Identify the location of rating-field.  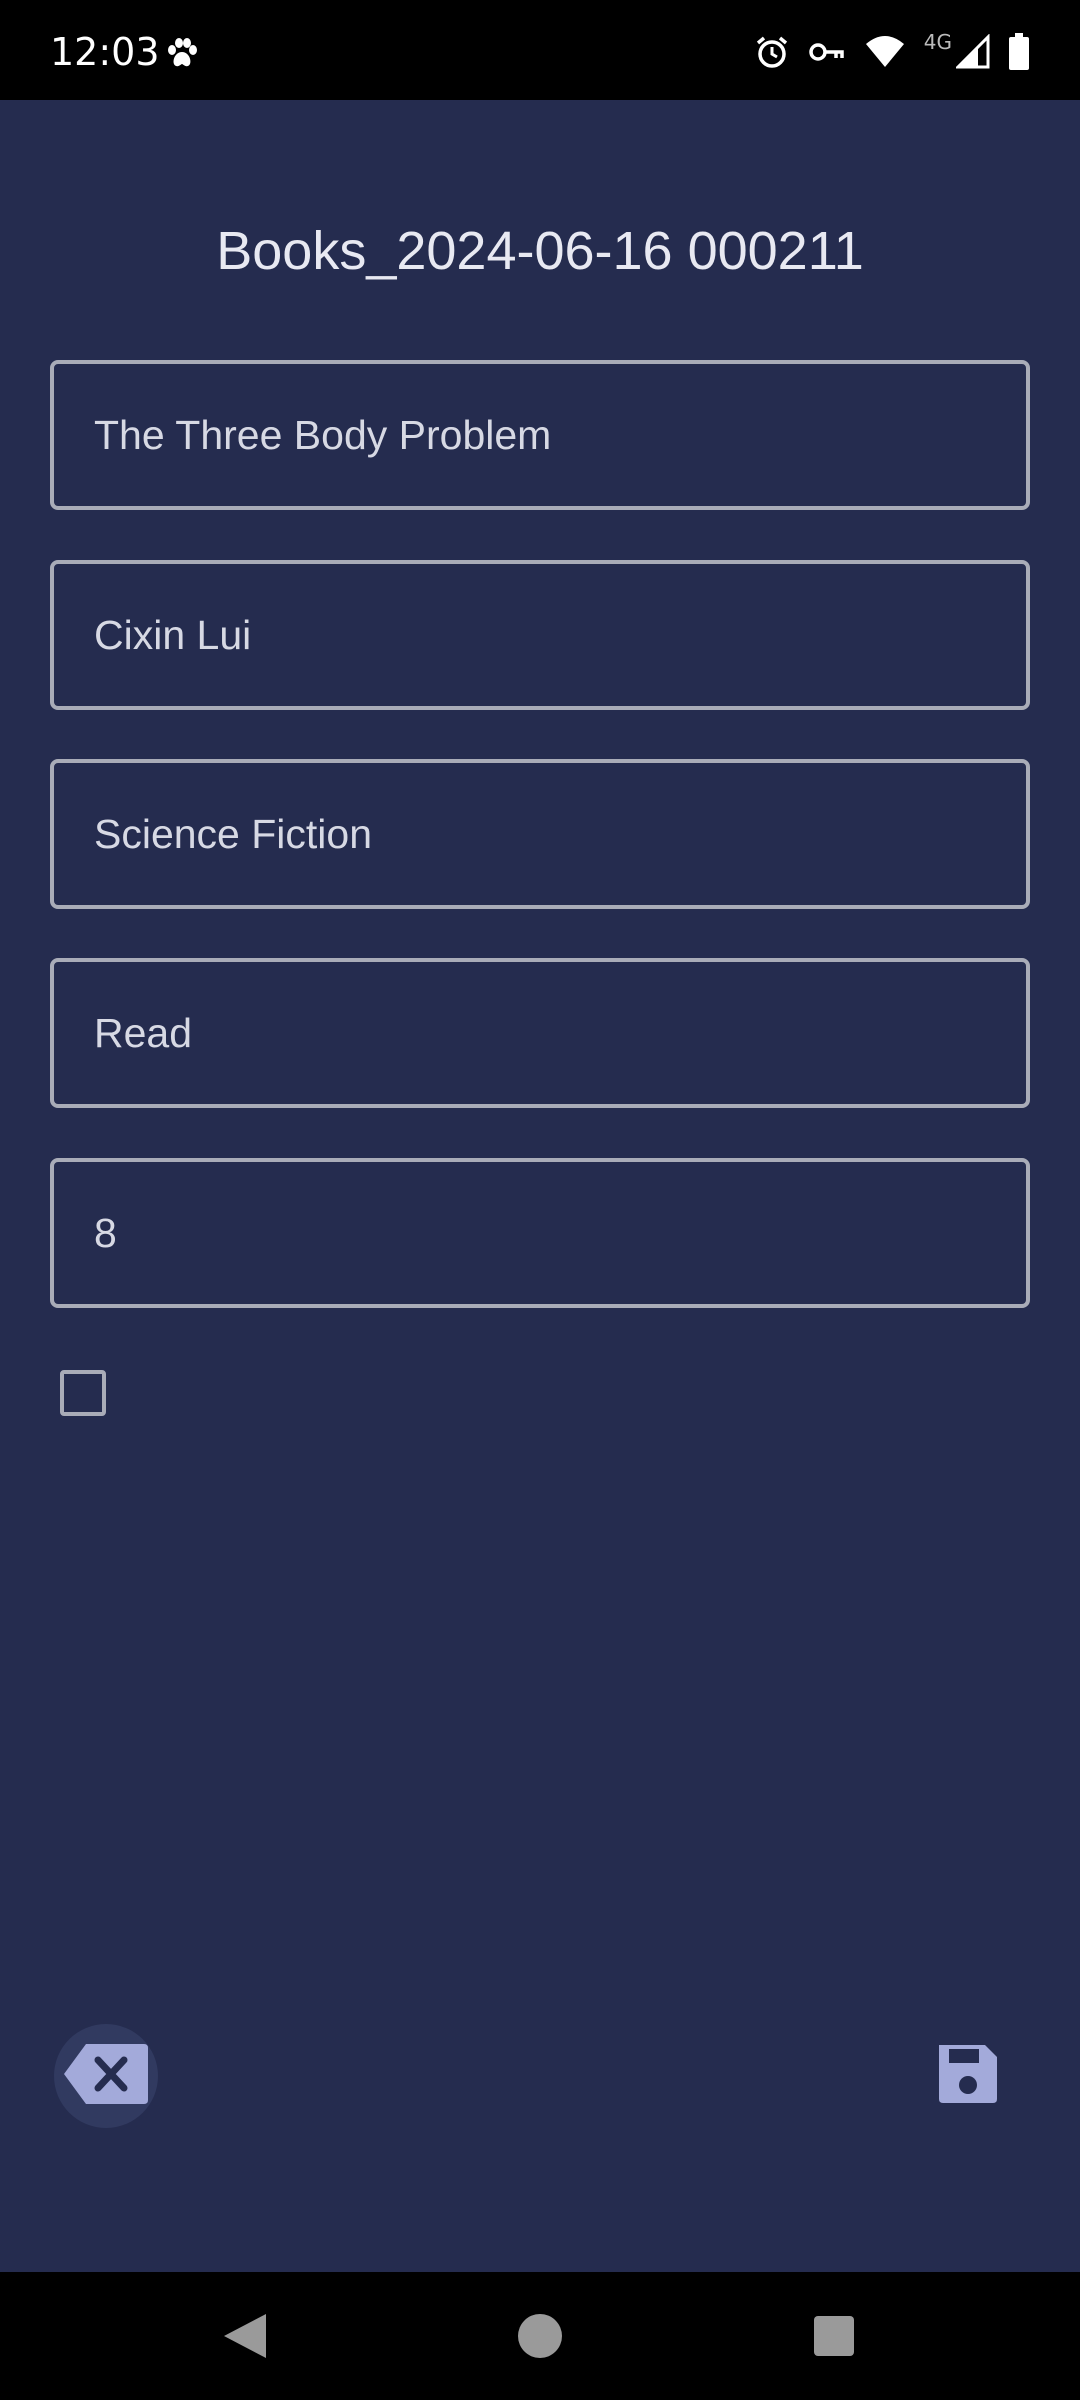
(540, 1233).